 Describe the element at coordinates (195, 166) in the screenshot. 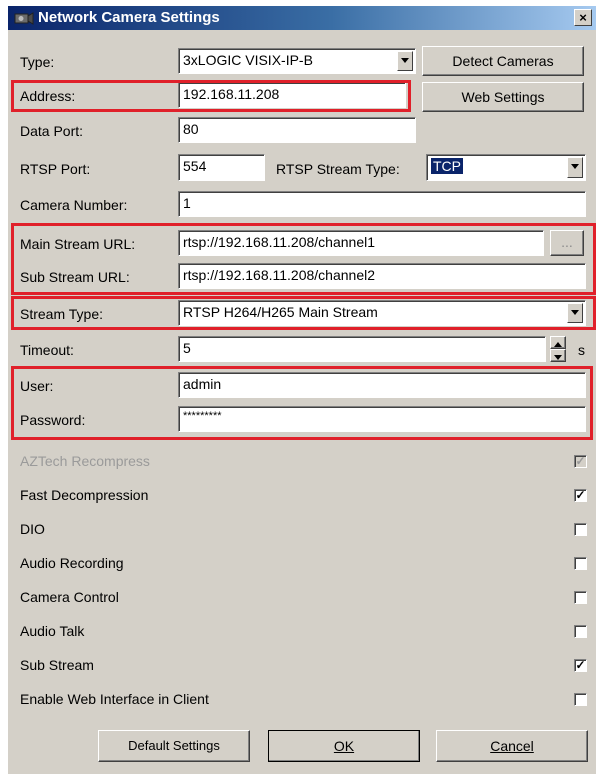

I see `rtsp-port-value: 554` at that location.